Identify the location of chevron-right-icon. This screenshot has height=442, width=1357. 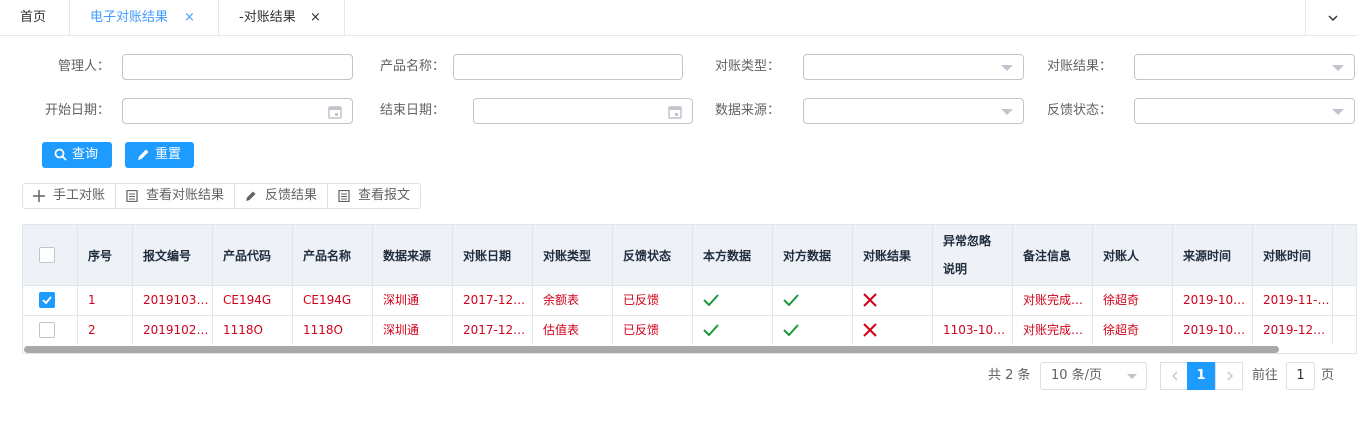
(1230, 376).